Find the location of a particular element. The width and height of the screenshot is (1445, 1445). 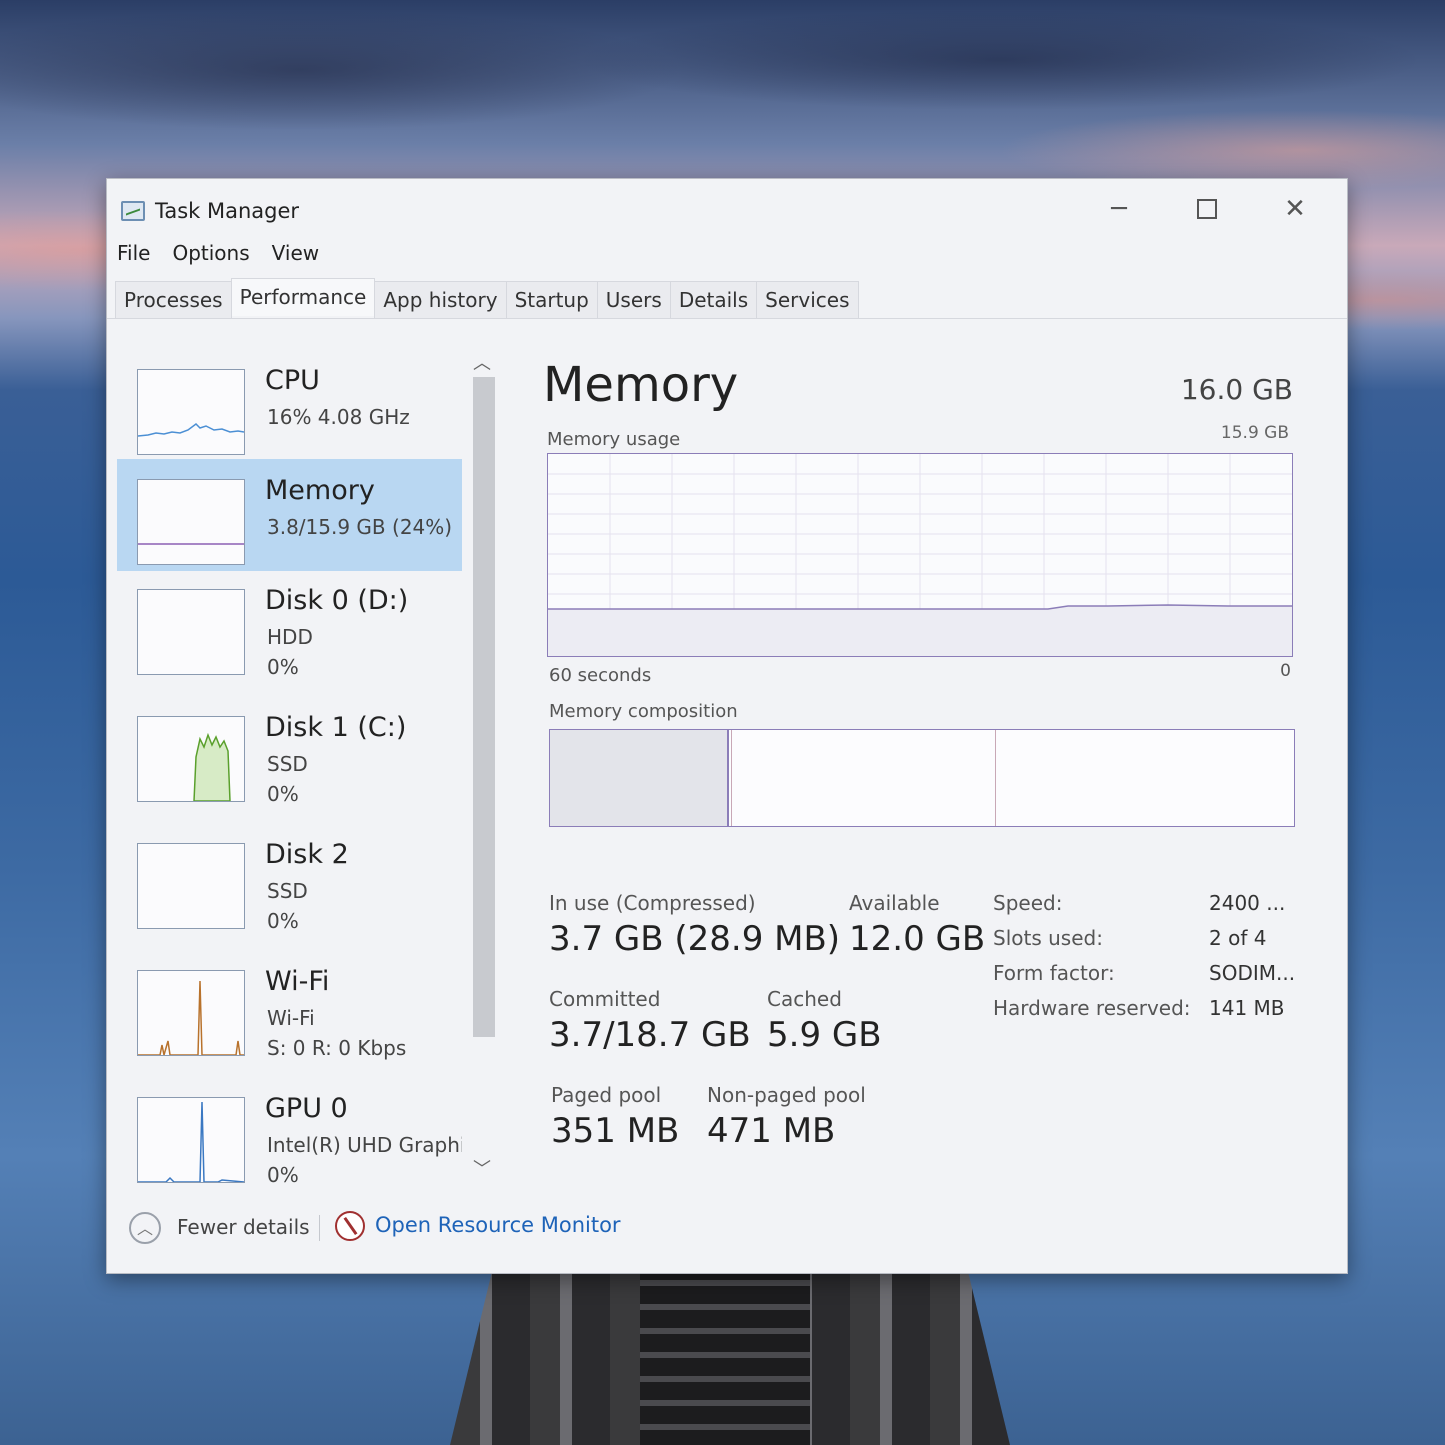

tab-app-history: App history is located at coordinates (440, 300).